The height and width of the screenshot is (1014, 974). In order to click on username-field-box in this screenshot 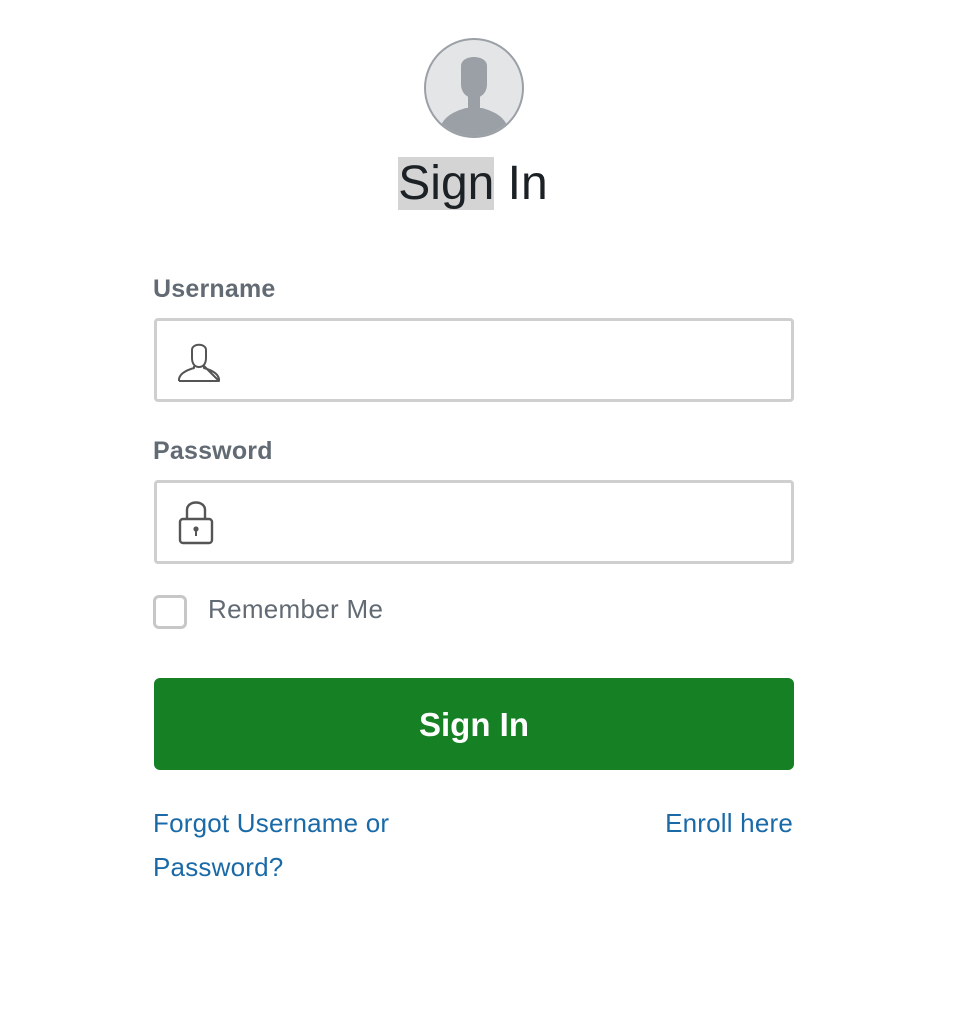, I will do `click(474, 360)`.